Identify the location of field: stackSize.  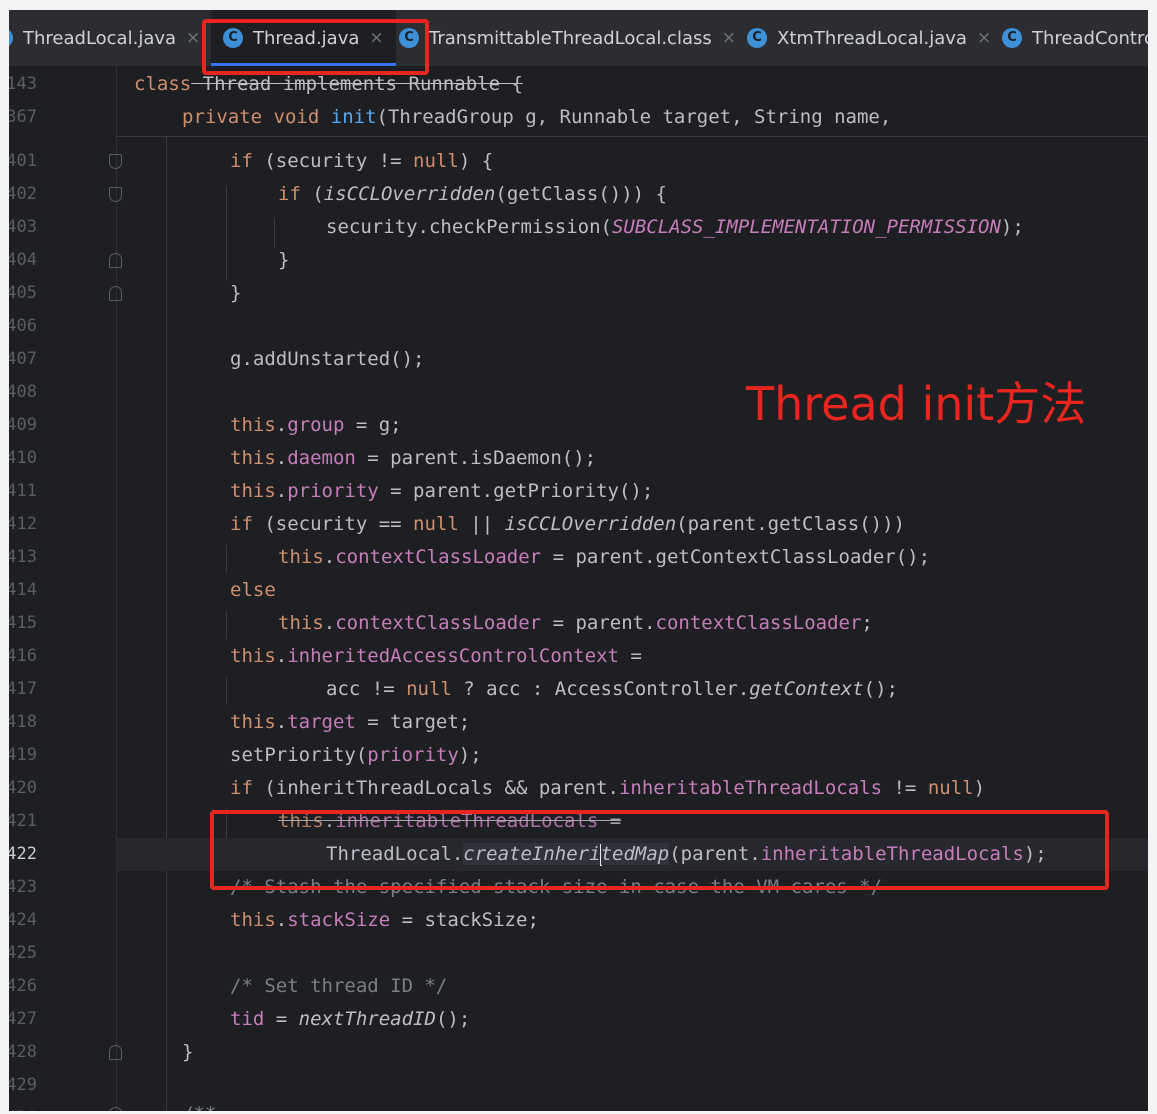
(339, 920).